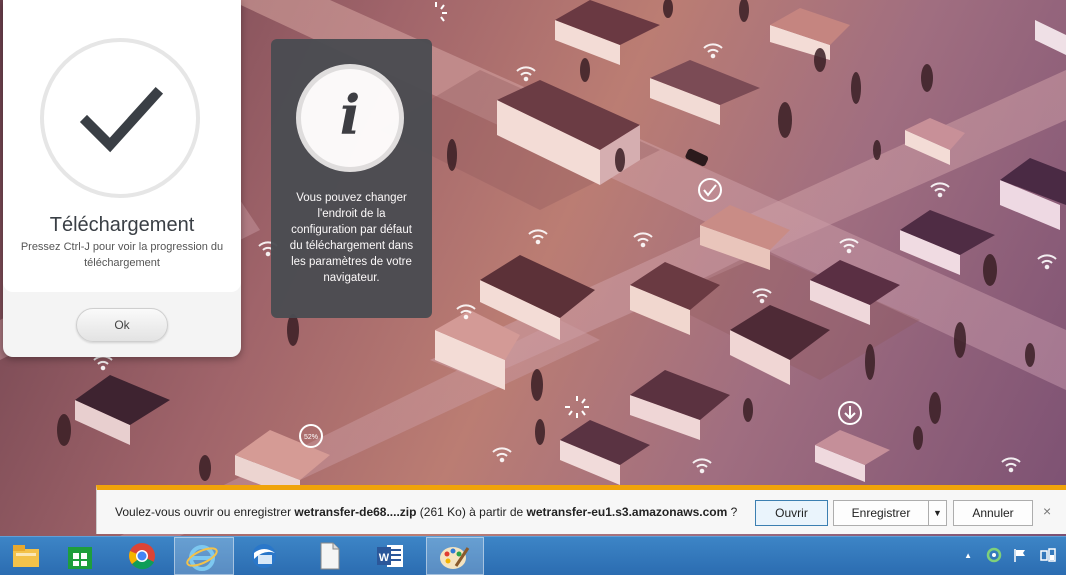  I want to click on chrome-icon, so click(143, 556).